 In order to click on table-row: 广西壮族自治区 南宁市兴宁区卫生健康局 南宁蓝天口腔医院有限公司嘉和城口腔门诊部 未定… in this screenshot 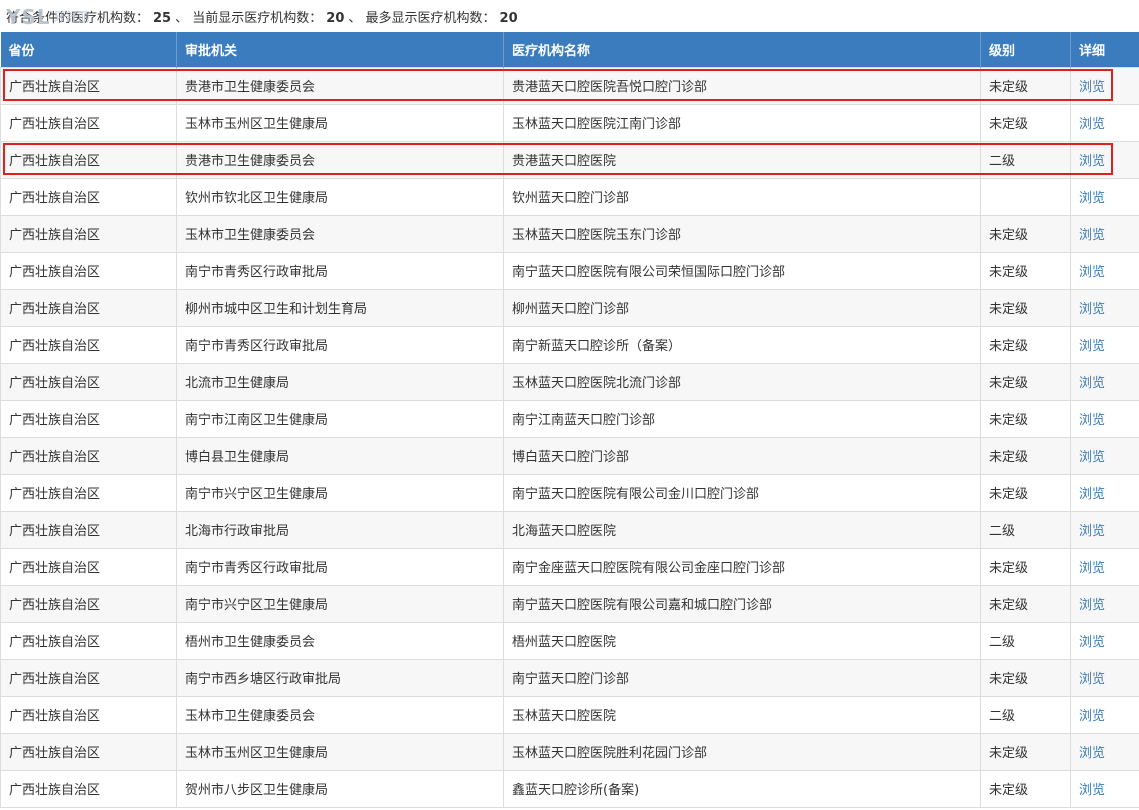, I will do `click(569, 603)`.